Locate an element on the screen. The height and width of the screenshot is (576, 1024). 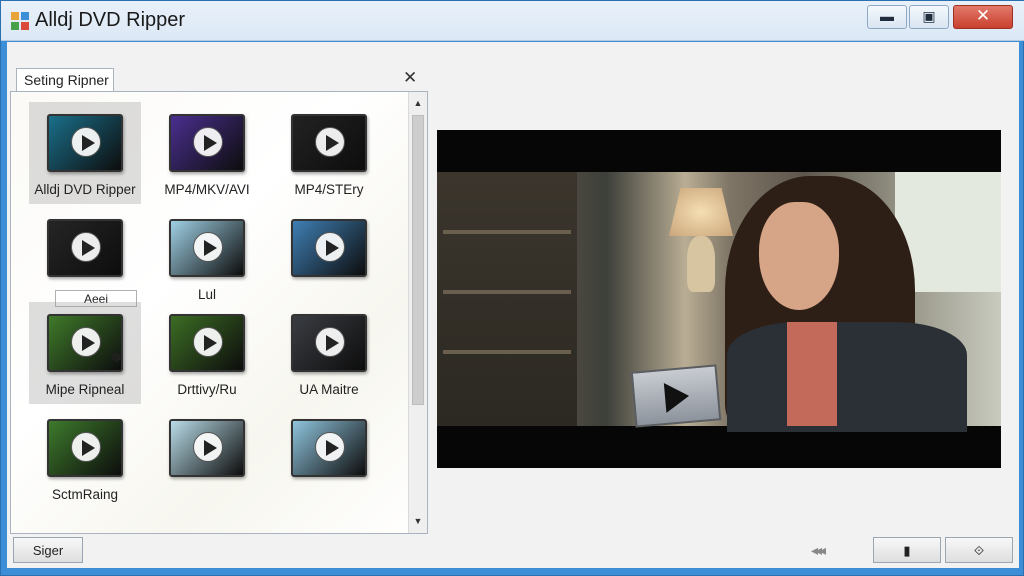
eject-icon: ⟐ is located at coordinates (979, 550).